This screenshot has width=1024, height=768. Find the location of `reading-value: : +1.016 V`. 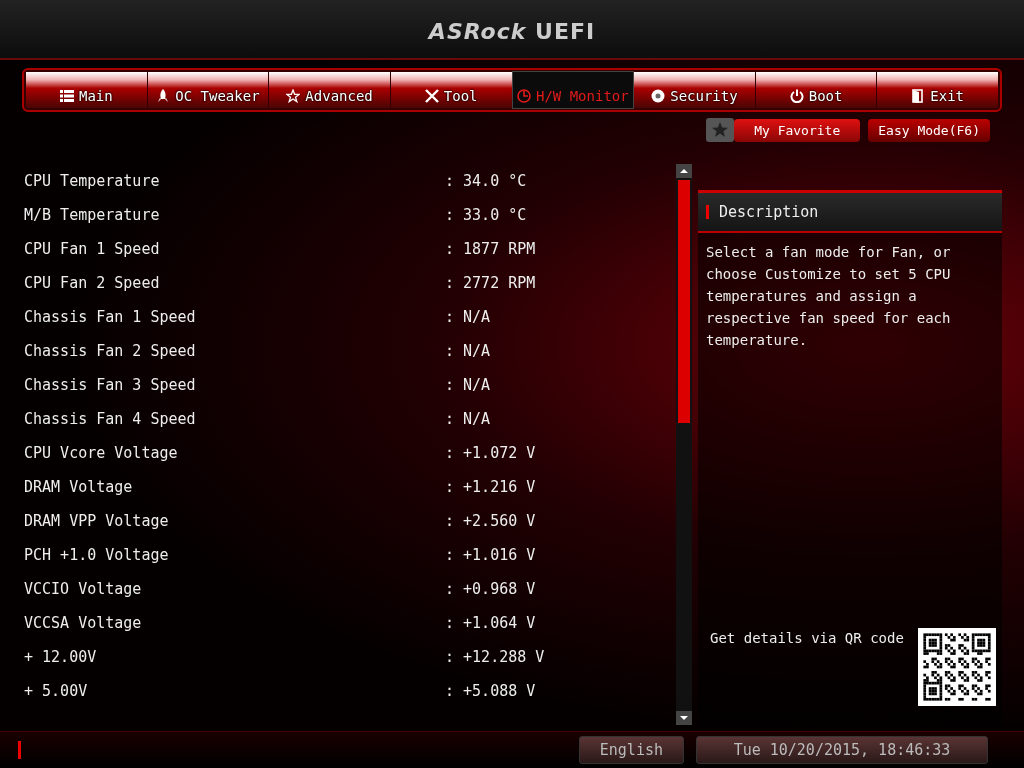

reading-value: : +1.016 V is located at coordinates (490, 556).